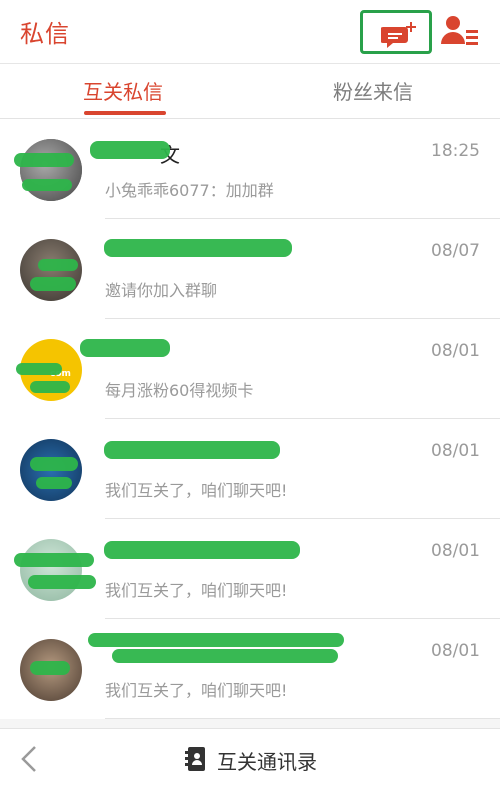  I want to click on conversation-preview: 邀请你加入群聊, so click(161, 290).